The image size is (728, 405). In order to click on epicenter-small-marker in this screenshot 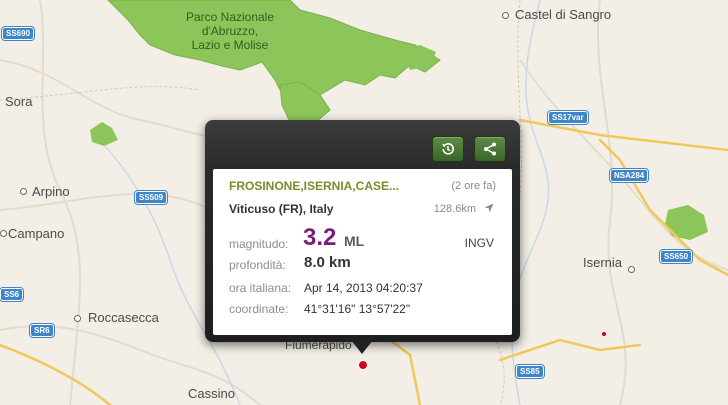, I will do `click(604, 334)`.